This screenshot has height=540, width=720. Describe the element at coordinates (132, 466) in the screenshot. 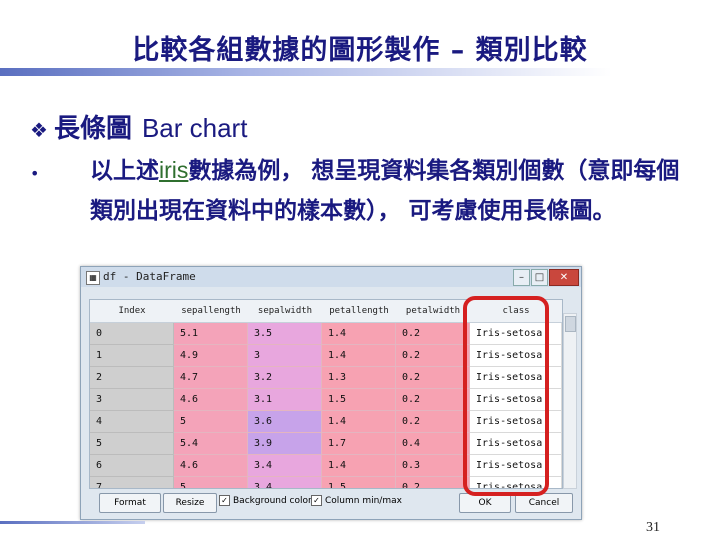

I see `cell-index: 6` at that location.